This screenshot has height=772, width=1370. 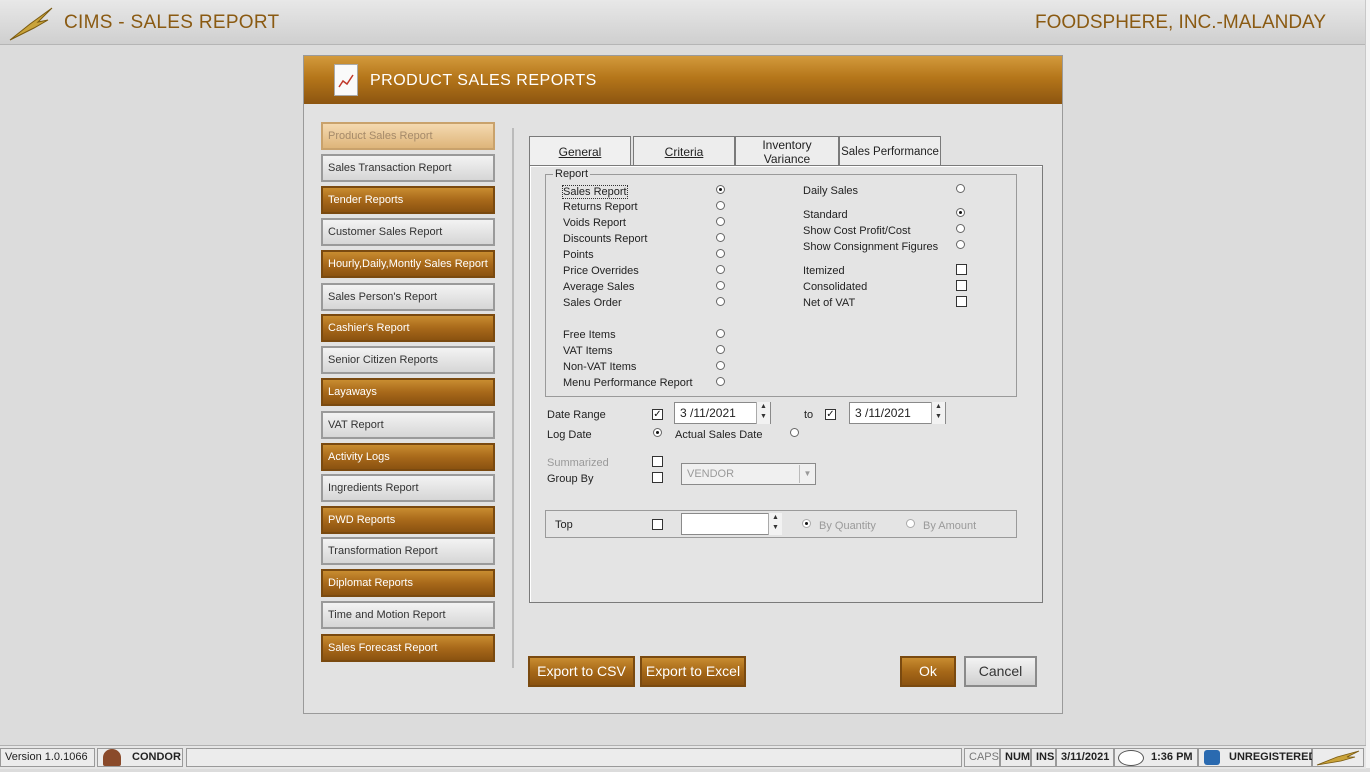 I want to click on eagle-small-icon, so click(x=1338, y=758).